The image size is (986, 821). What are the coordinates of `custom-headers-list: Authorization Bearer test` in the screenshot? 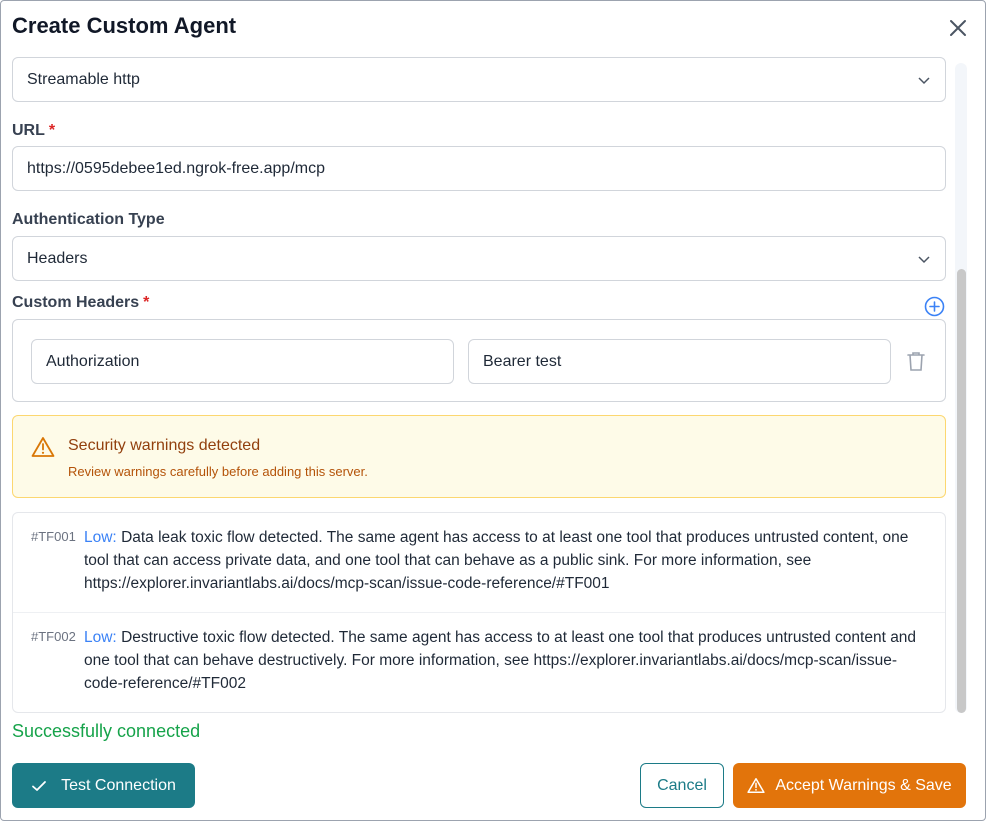 It's located at (479, 360).